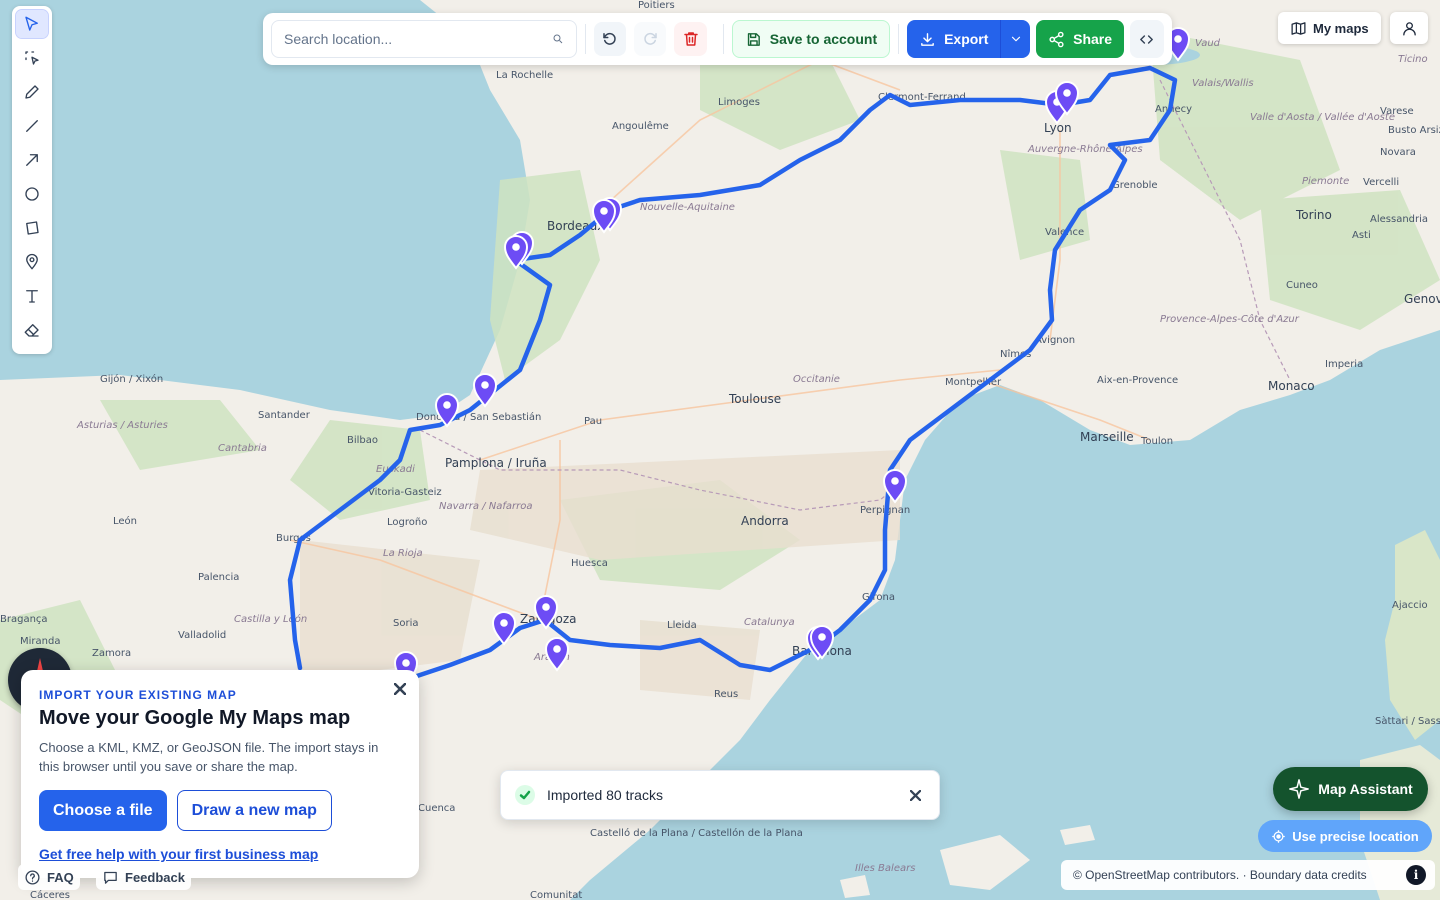  What do you see at coordinates (1381, 182) in the screenshot?
I see `svg-text: Vercelli` at bounding box center [1381, 182].